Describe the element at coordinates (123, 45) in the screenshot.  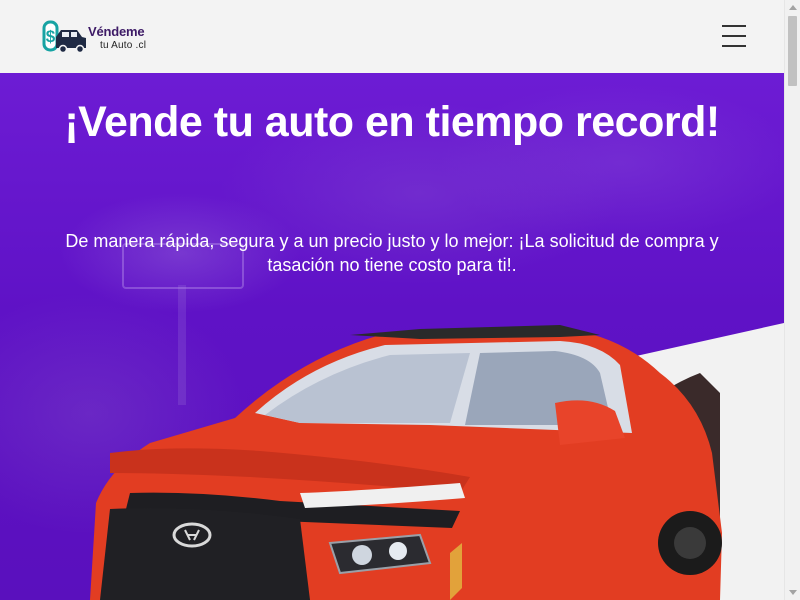
I see `logo-wordmark-bottom: tu Auto .cl` at that location.